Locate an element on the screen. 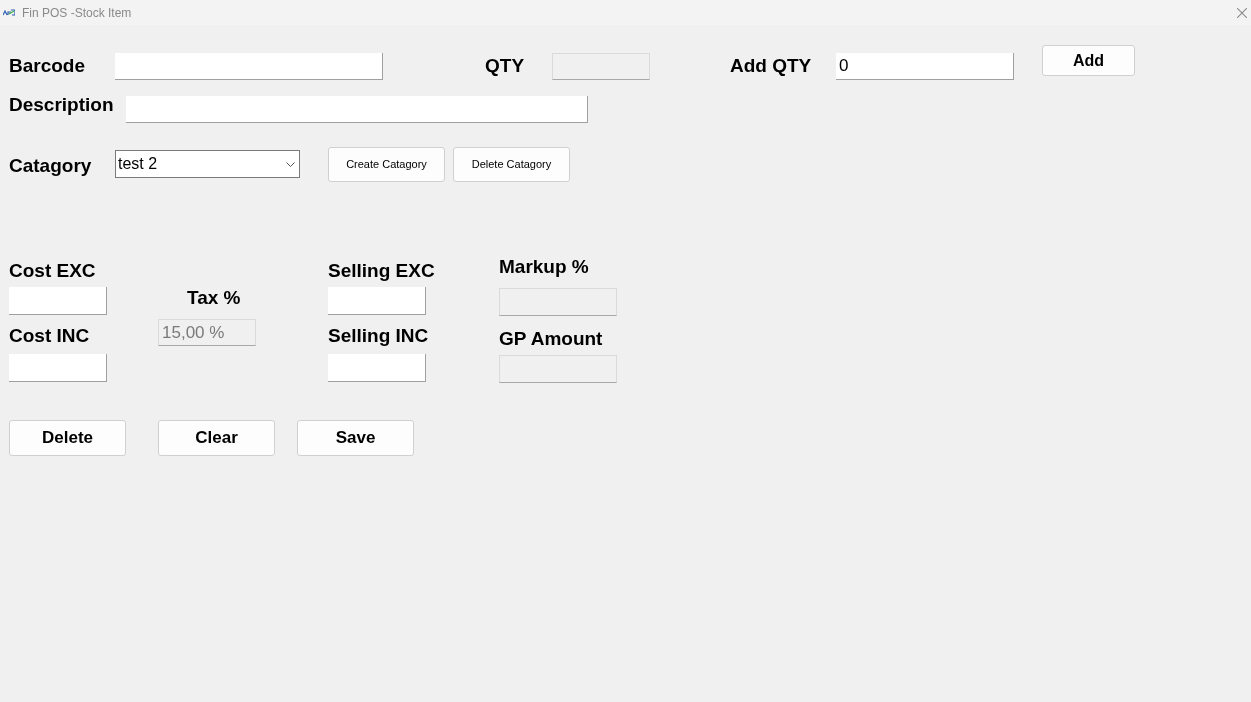  field-label: Add QTY is located at coordinates (771, 66).